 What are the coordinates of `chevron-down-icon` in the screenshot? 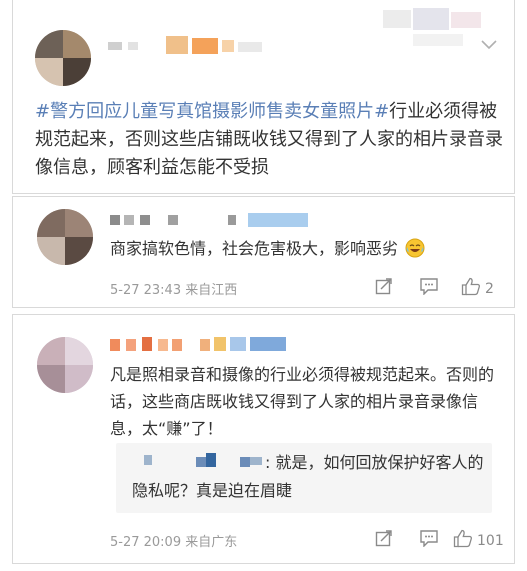 It's located at (489, 45).